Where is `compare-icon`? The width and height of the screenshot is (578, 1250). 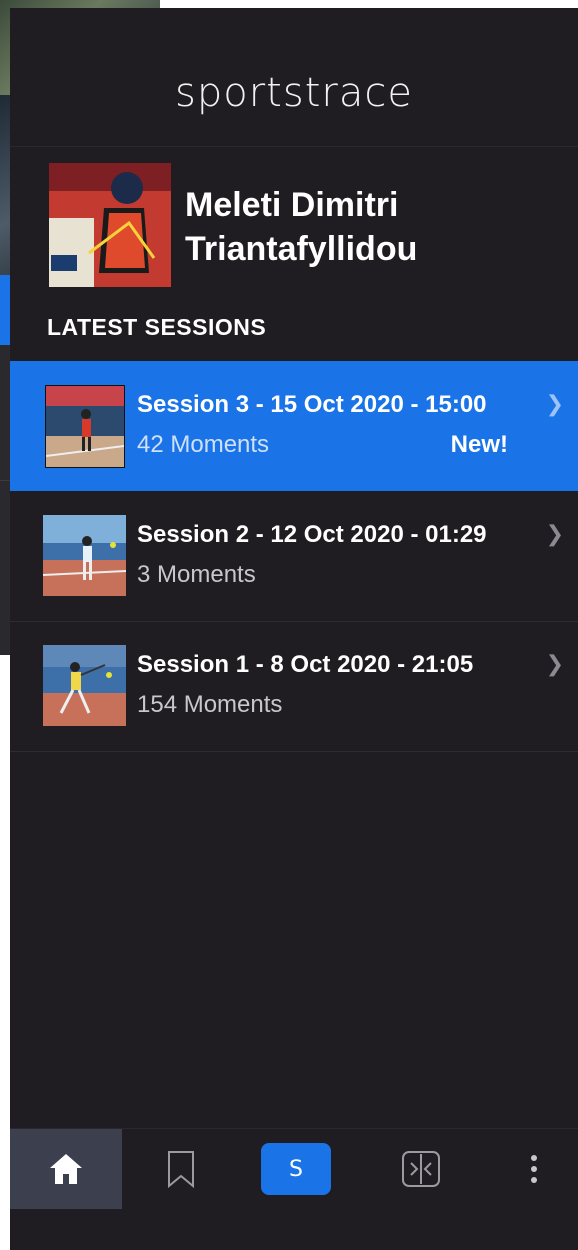
compare-icon is located at coordinates (421, 1169).